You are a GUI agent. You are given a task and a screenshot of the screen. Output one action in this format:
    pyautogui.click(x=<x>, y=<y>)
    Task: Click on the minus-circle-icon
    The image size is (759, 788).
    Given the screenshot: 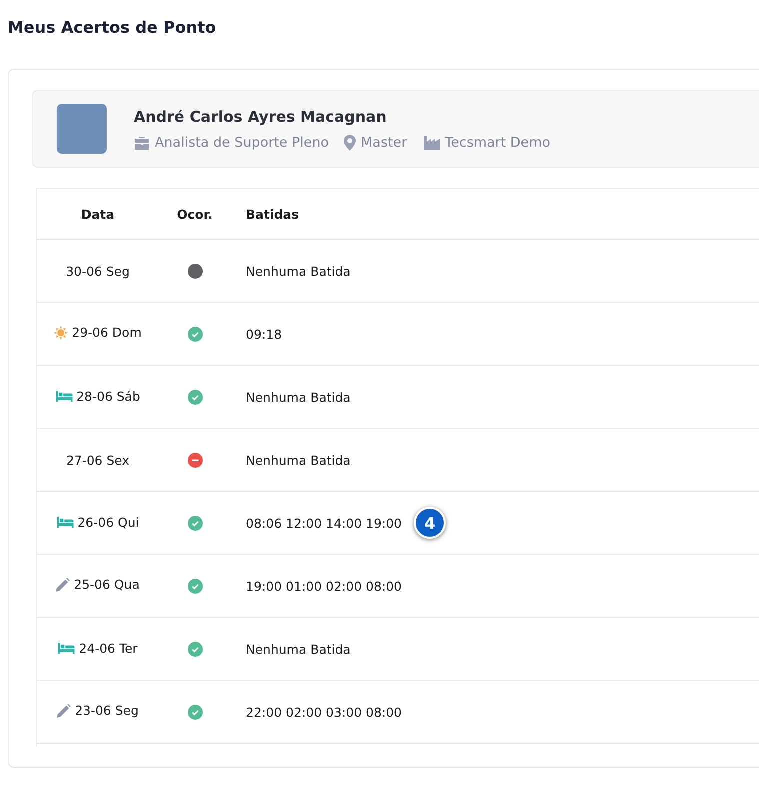 What is the action you would take?
    pyautogui.click(x=195, y=460)
    